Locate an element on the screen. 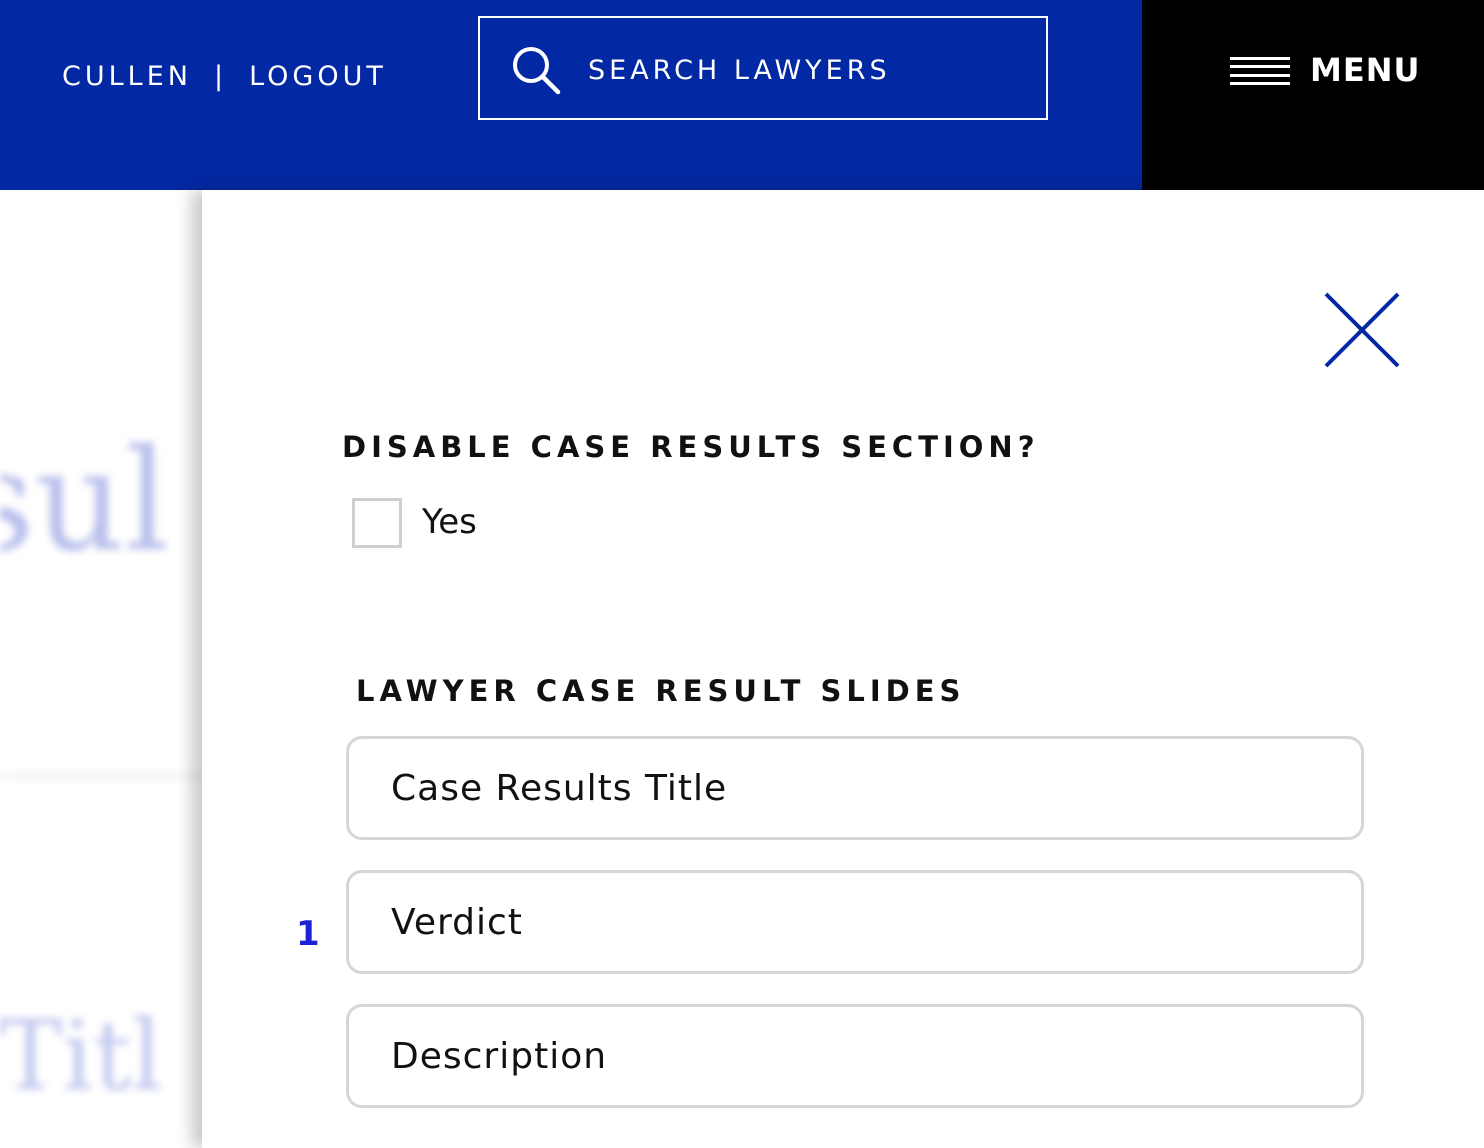 This screenshot has width=1484, height=1148. description-field is located at coordinates (855, 1056).